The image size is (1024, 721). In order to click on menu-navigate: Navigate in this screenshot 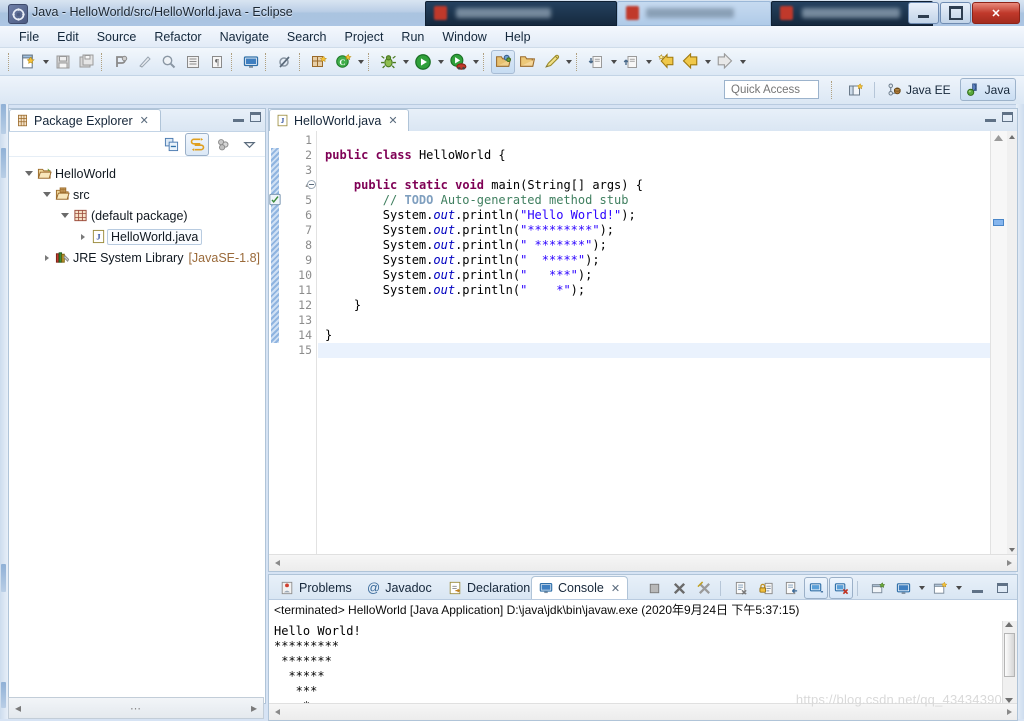, I will do `click(244, 37)`.